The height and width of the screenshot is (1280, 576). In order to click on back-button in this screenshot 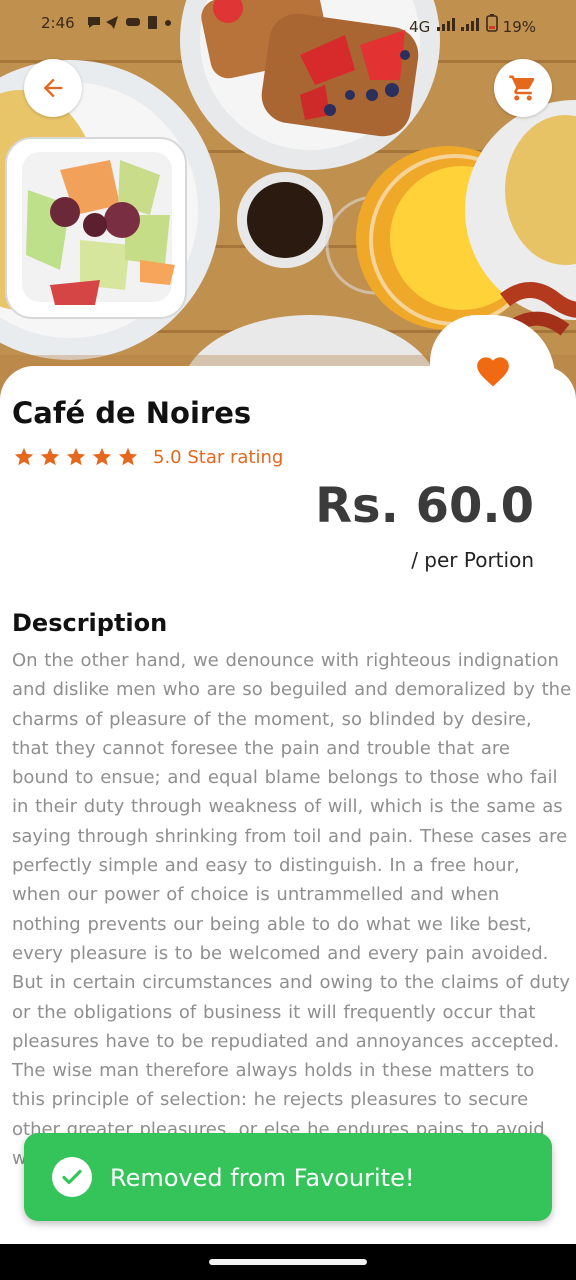, I will do `click(53, 88)`.